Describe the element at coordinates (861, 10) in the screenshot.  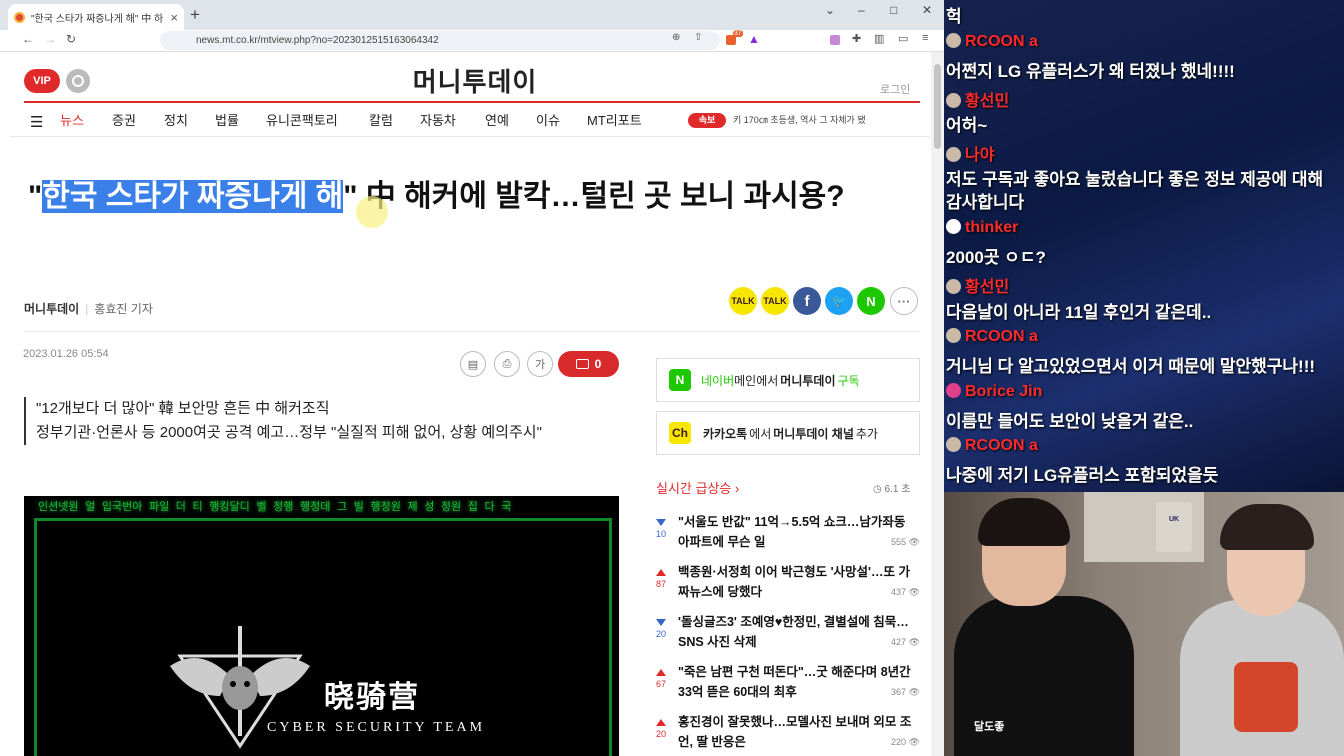
I see `minimize-icon: –` at that location.